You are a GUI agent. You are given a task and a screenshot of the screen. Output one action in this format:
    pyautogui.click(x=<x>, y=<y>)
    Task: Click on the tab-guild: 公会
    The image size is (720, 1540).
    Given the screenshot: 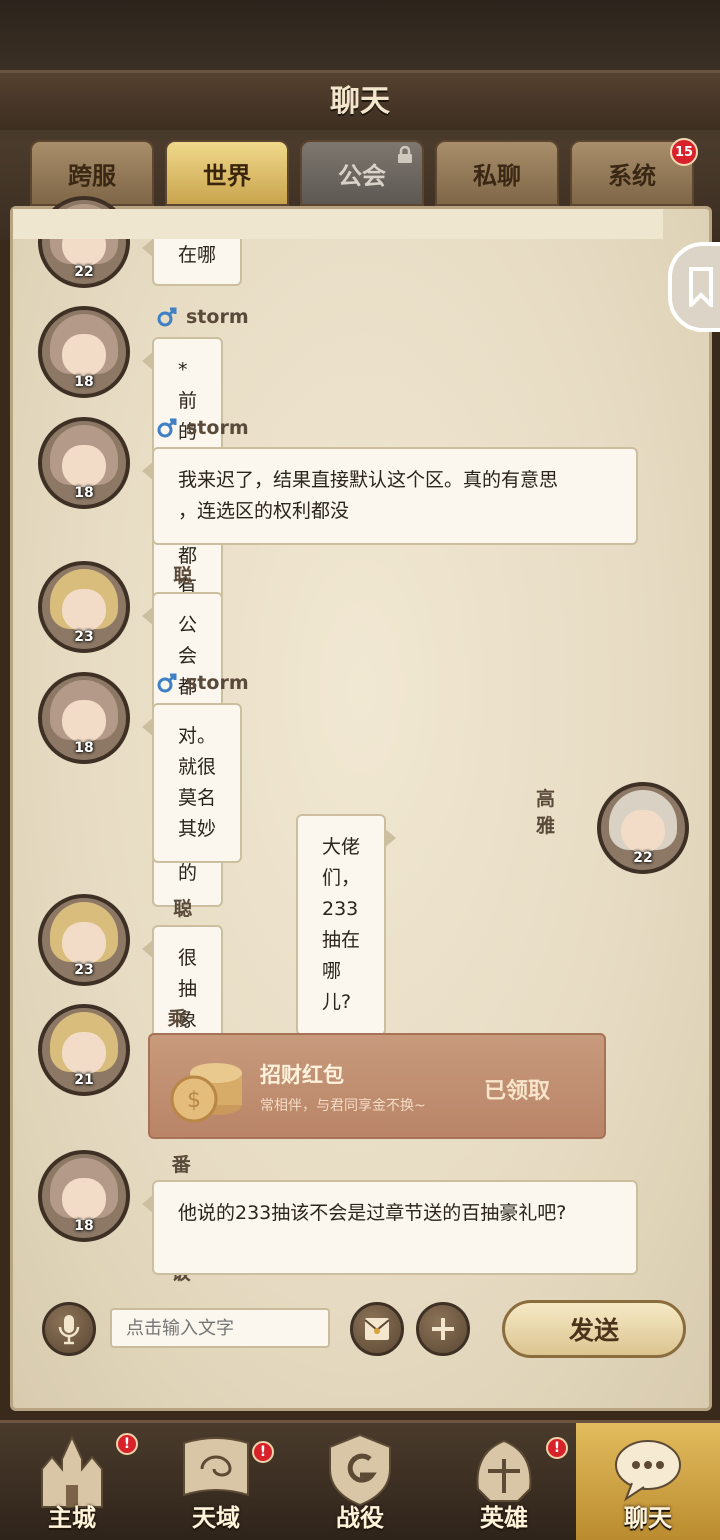 What is the action you would take?
    pyautogui.click(x=362, y=173)
    